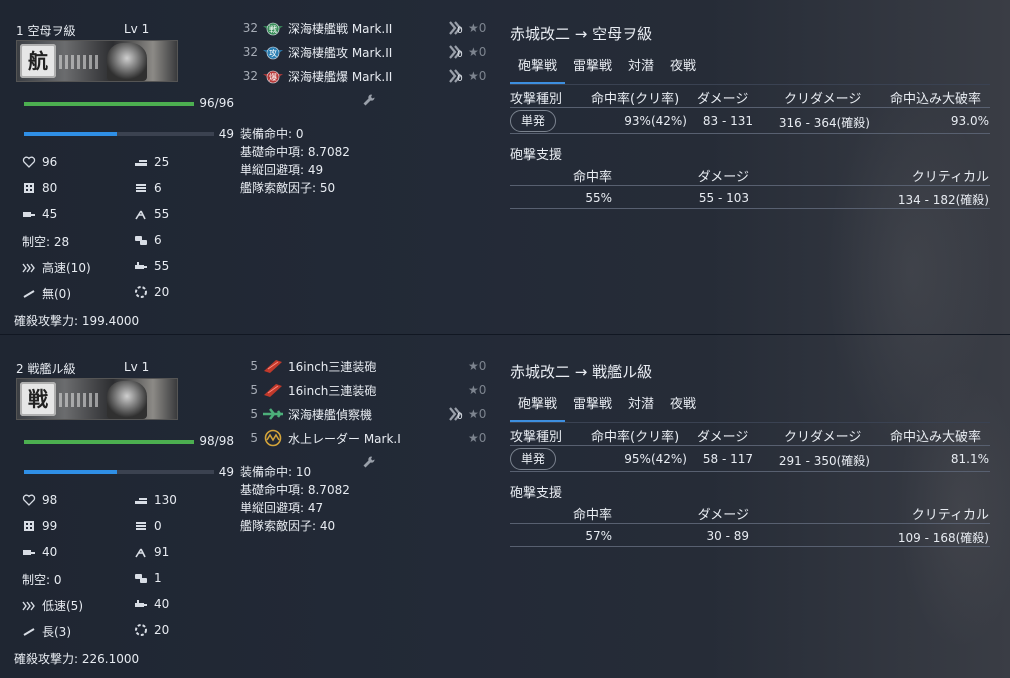 This screenshot has width=1010, height=678. What do you see at coordinates (77, 321) in the screenshot?
I see `kill-power: 確殺攻撃力: 199.4000` at bounding box center [77, 321].